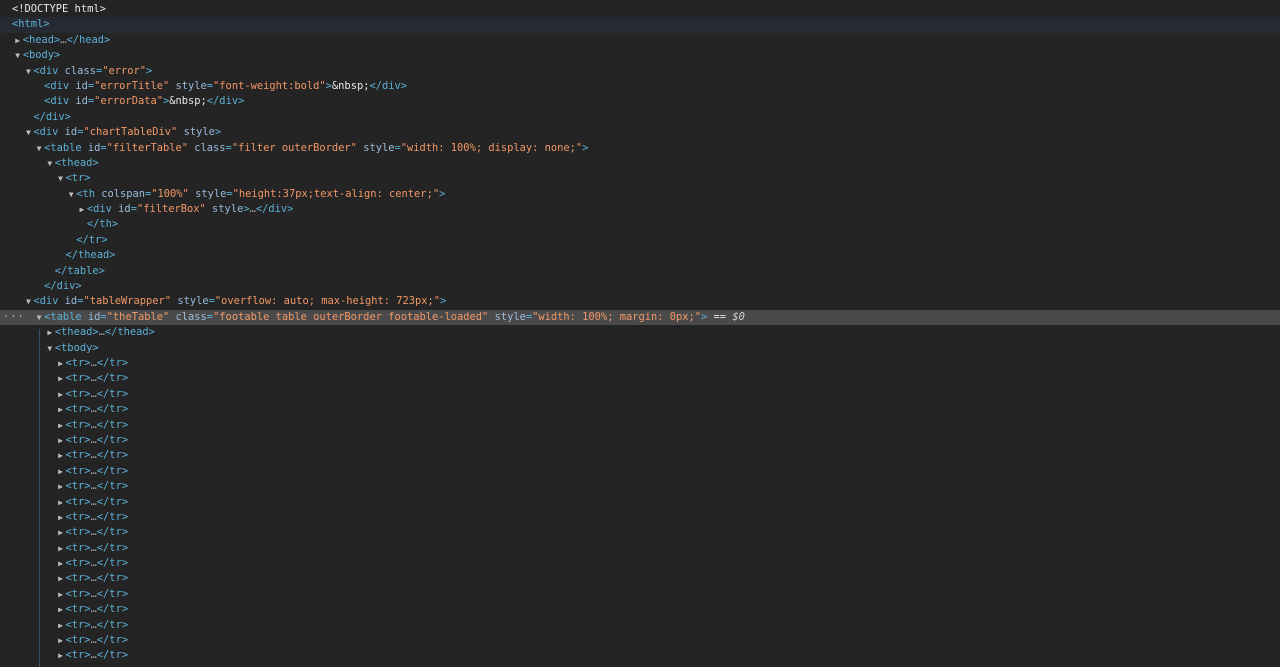 This screenshot has height=667, width=1280. I want to click on dom-node-line: </th>, so click(640, 224).